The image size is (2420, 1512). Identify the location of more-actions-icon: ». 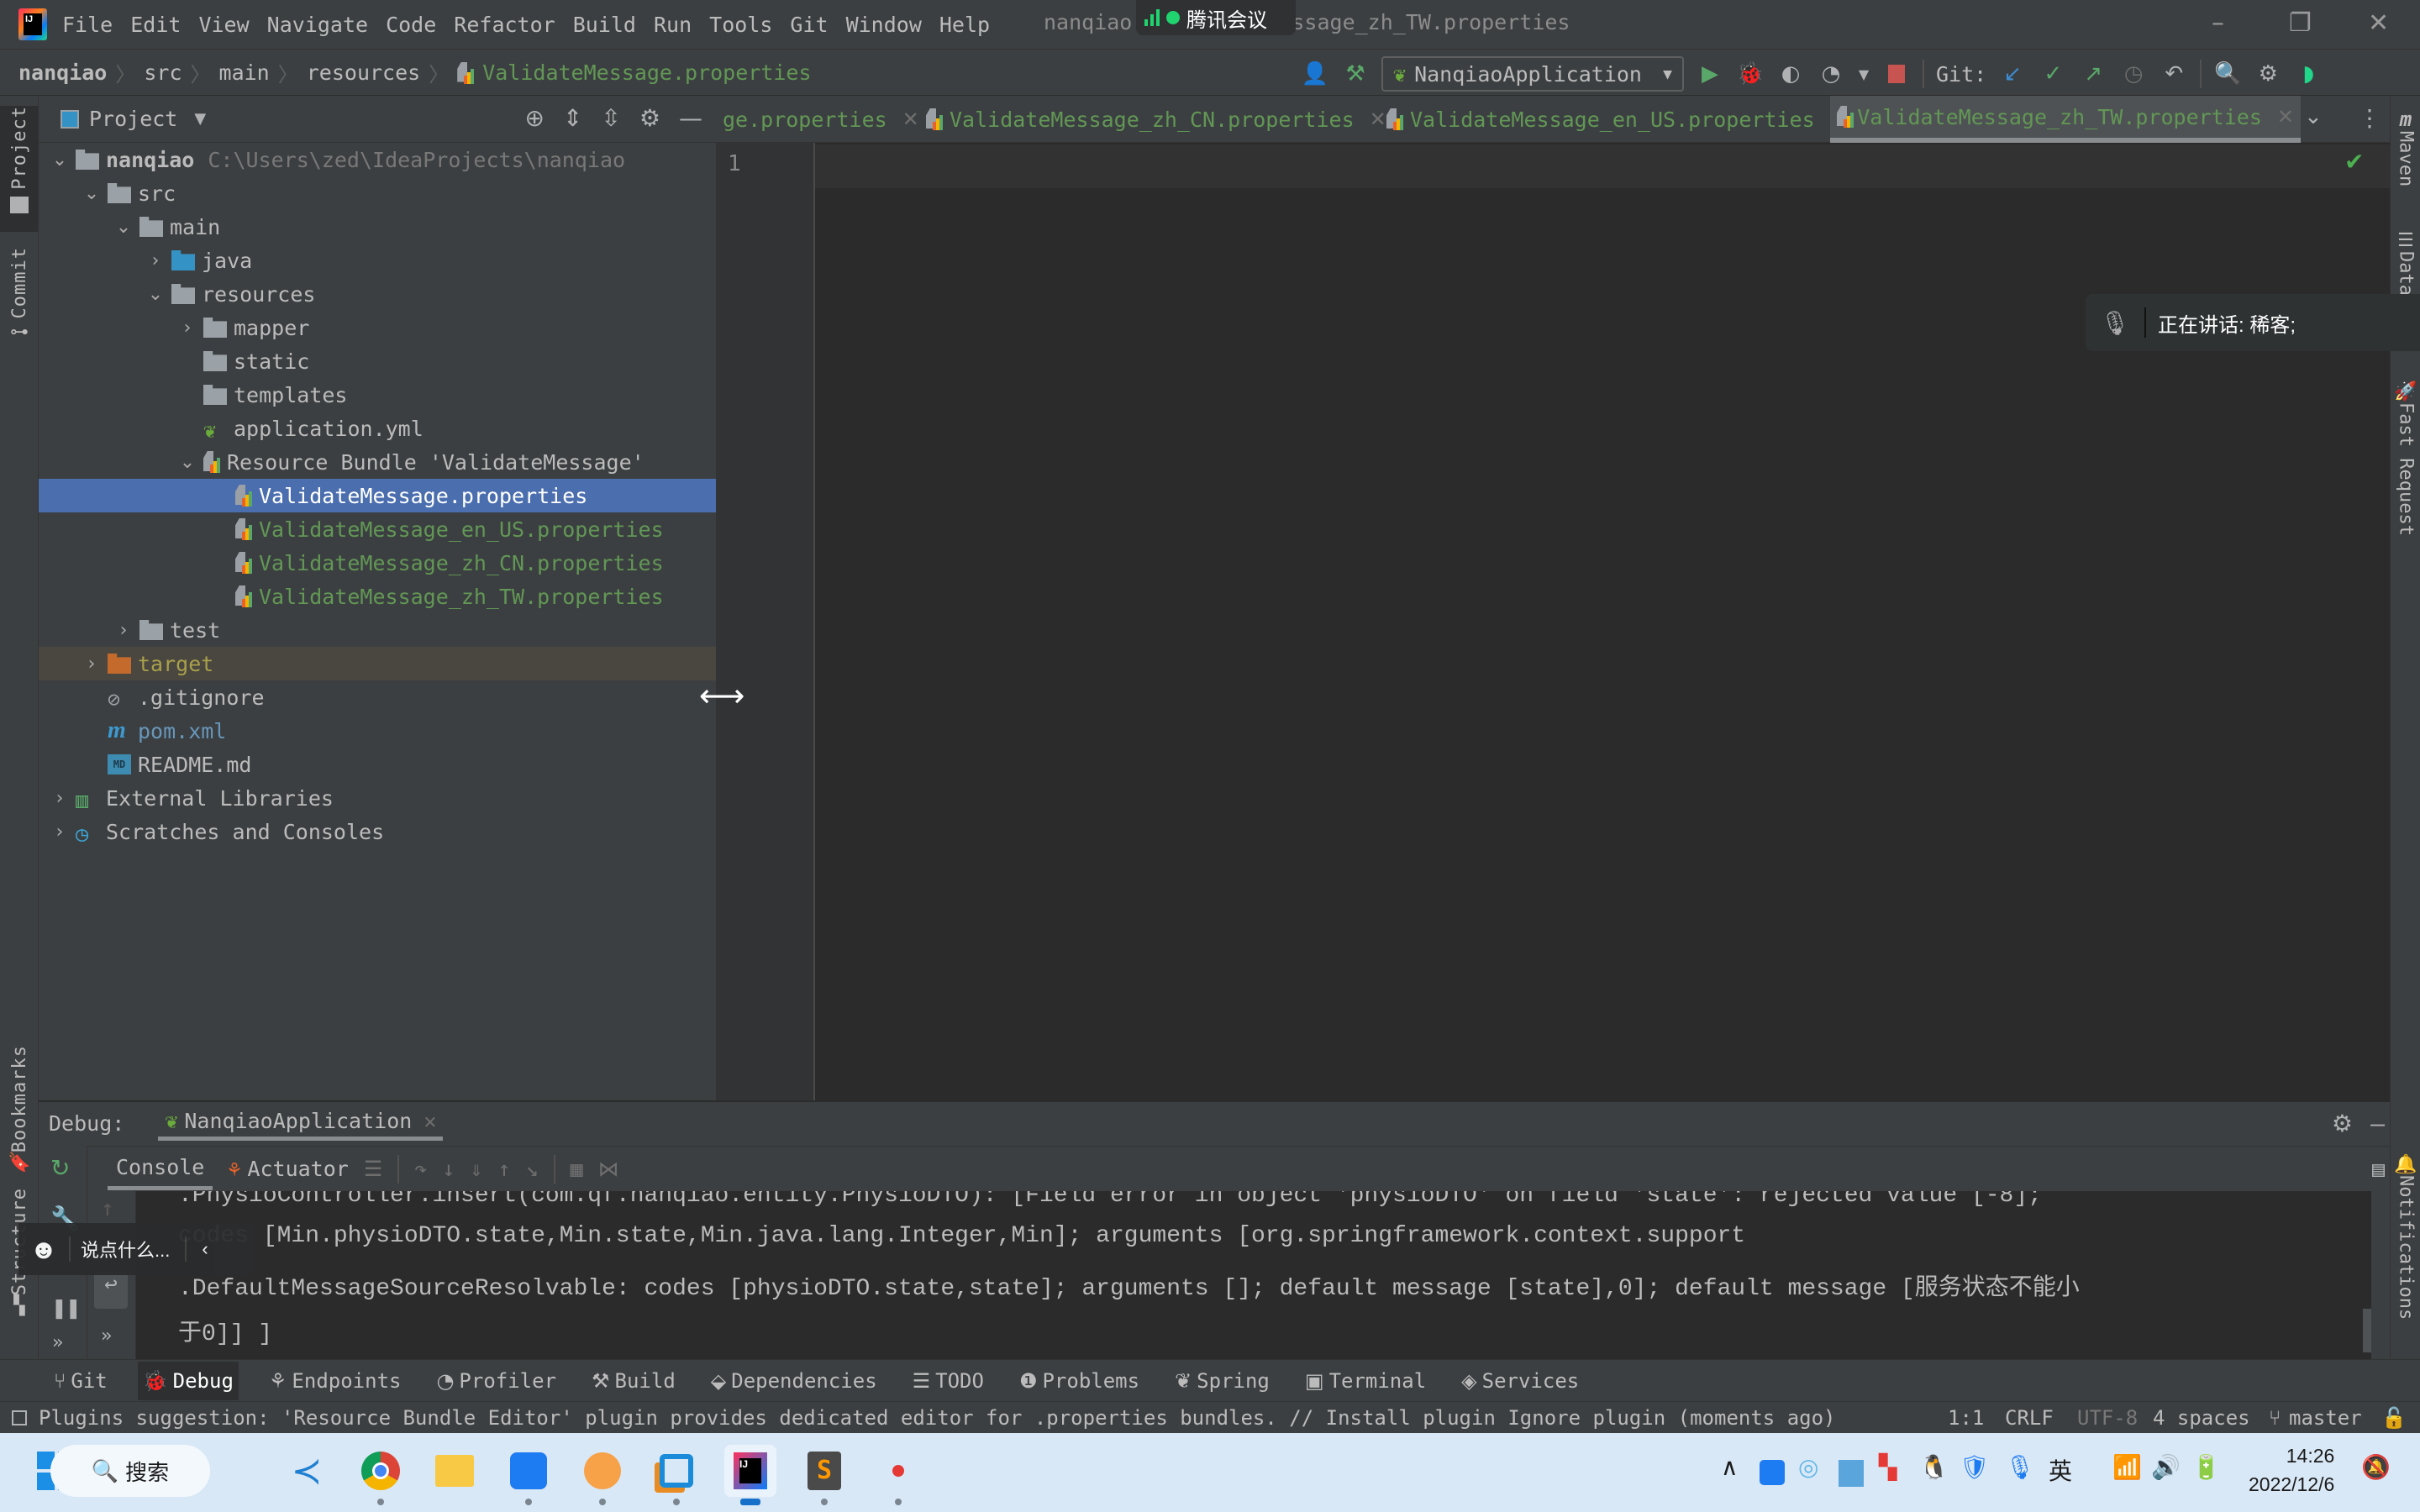
(58, 1342).